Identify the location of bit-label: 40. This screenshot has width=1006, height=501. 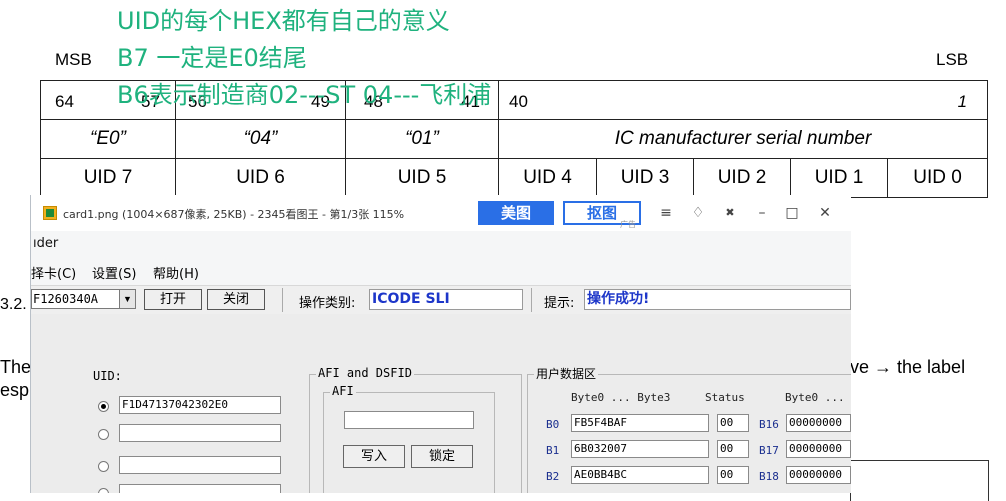
(518, 101).